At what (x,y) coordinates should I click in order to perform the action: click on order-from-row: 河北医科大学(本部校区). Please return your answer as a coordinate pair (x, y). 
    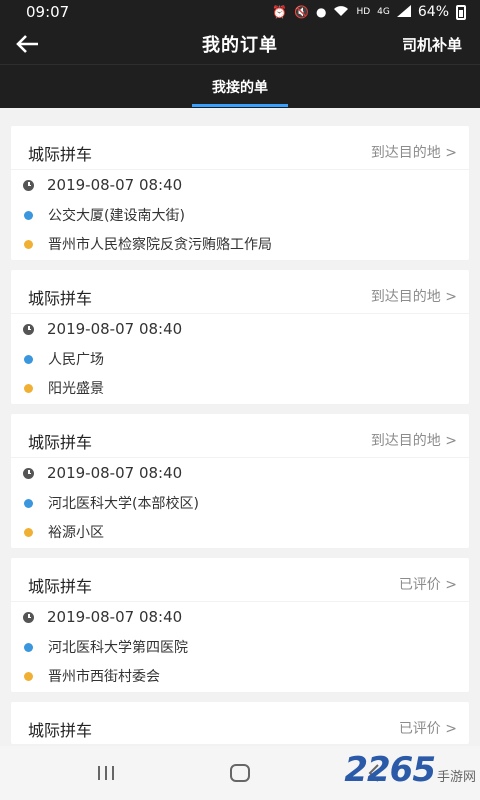
    Looking at the image, I should click on (111, 503).